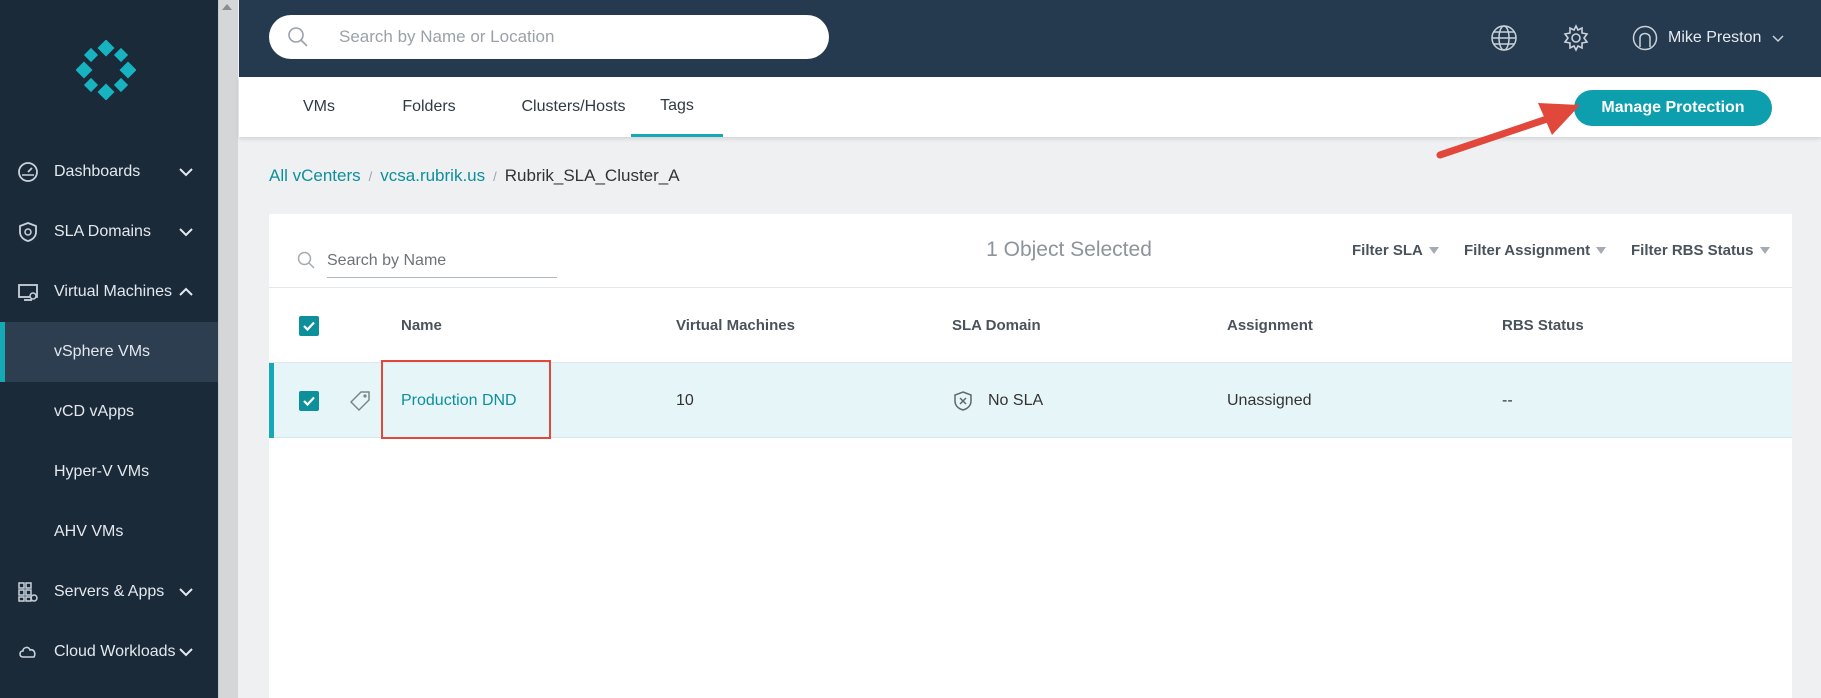 Image resolution: width=1821 pixels, height=698 pixels. Describe the element at coordinates (102, 471) in the screenshot. I see `sidebar-subitem-label: Hyper-V VMs` at that location.